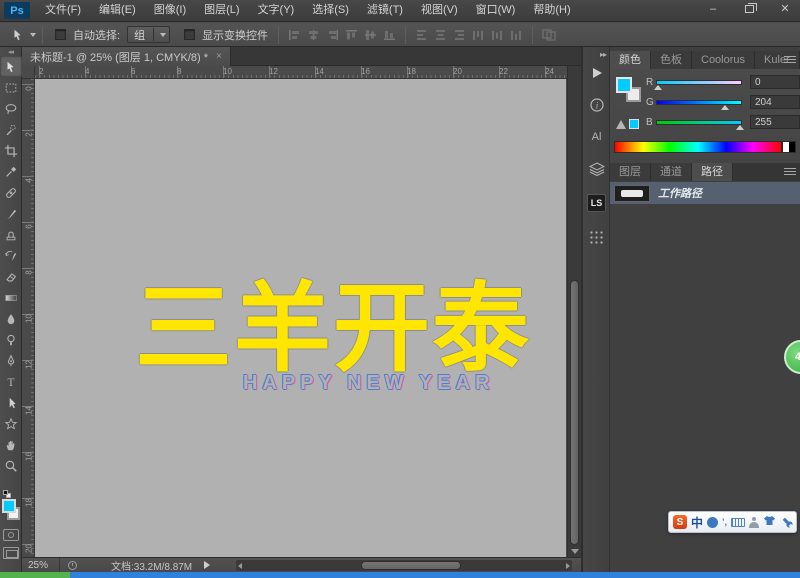 This screenshot has width=800, height=578. I want to click on auto-align-layers-button, so click(548, 35).